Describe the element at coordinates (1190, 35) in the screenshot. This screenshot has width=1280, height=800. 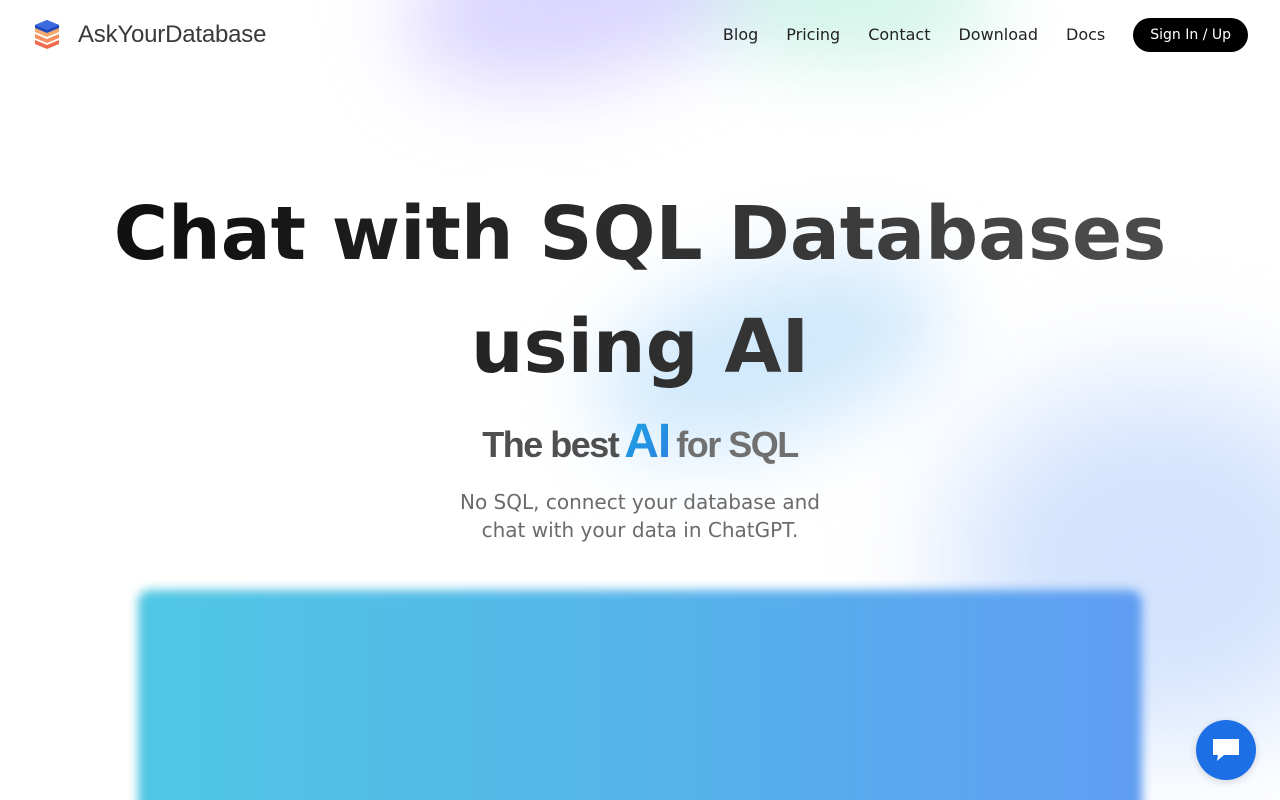
I see `signin-button: Sign In / Up` at that location.